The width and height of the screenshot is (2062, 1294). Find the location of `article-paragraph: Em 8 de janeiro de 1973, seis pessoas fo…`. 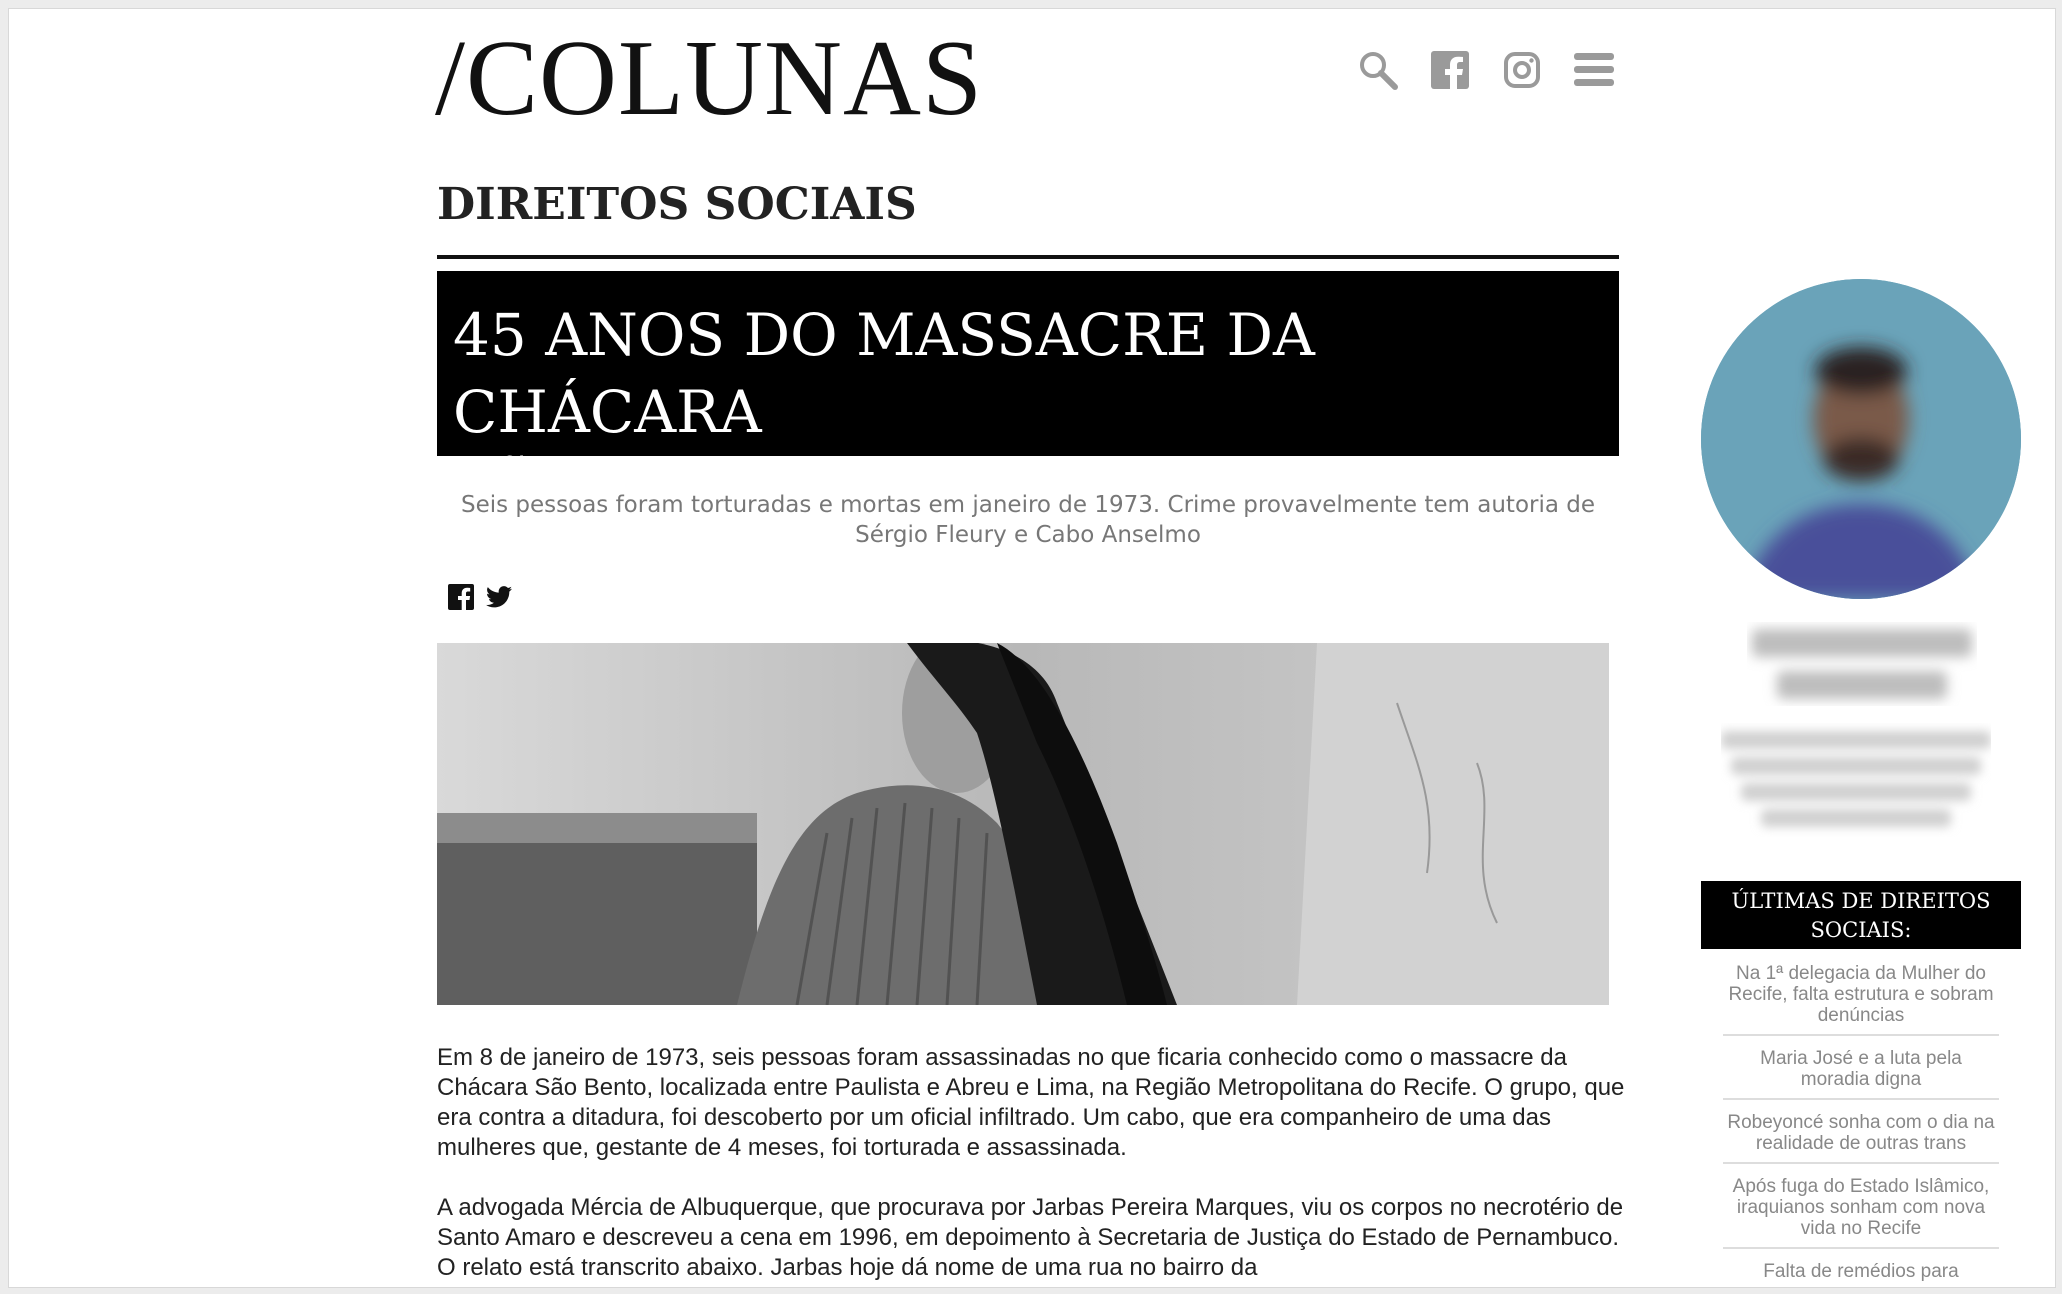

article-paragraph: Em 8 de janeiro de 1973, seis pessoas fo… is located at coordinates (1031, 1102).